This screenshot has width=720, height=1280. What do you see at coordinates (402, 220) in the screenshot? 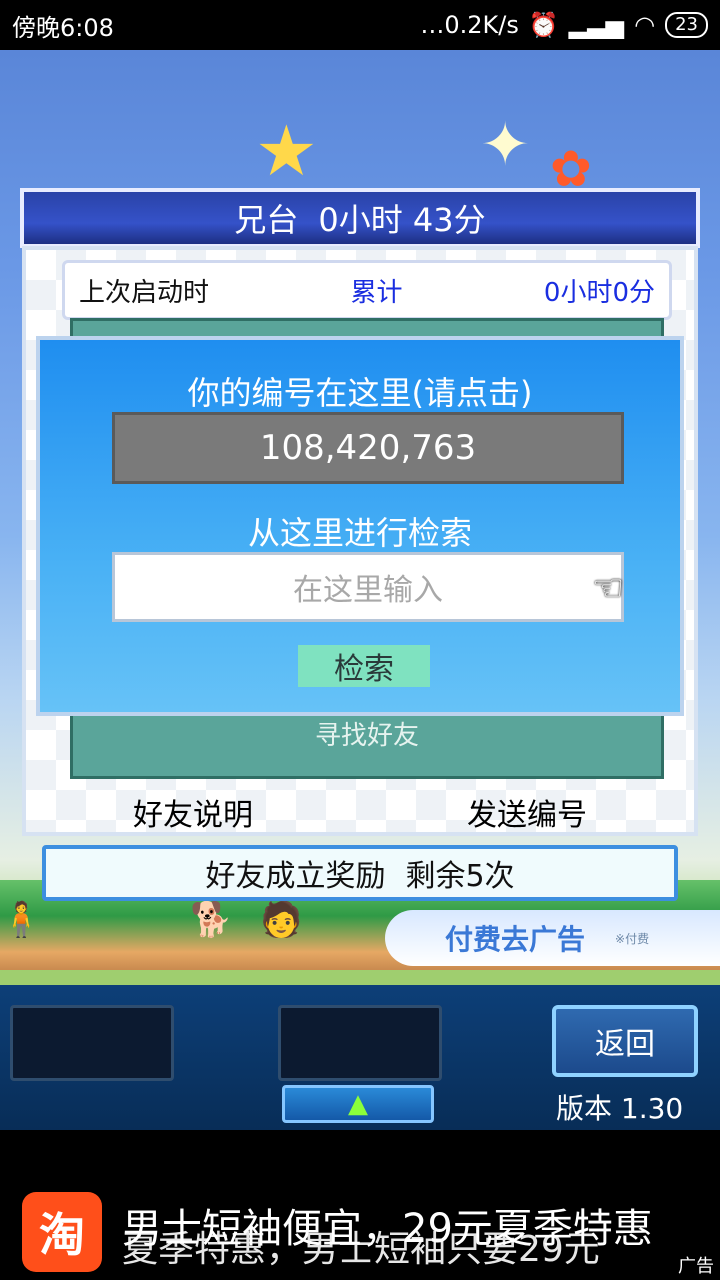
I see `play-time: 0小时 43分` at bounding box center [402, 220].